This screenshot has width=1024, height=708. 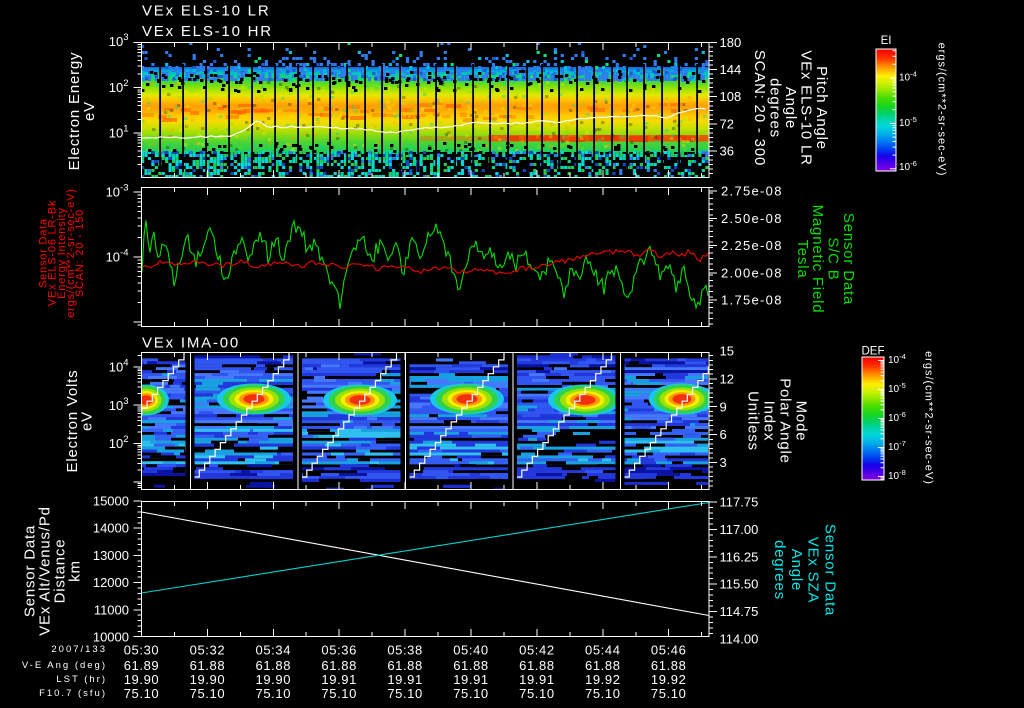 I want to click on svg-text: 05:40, so click(x=471, y=650).